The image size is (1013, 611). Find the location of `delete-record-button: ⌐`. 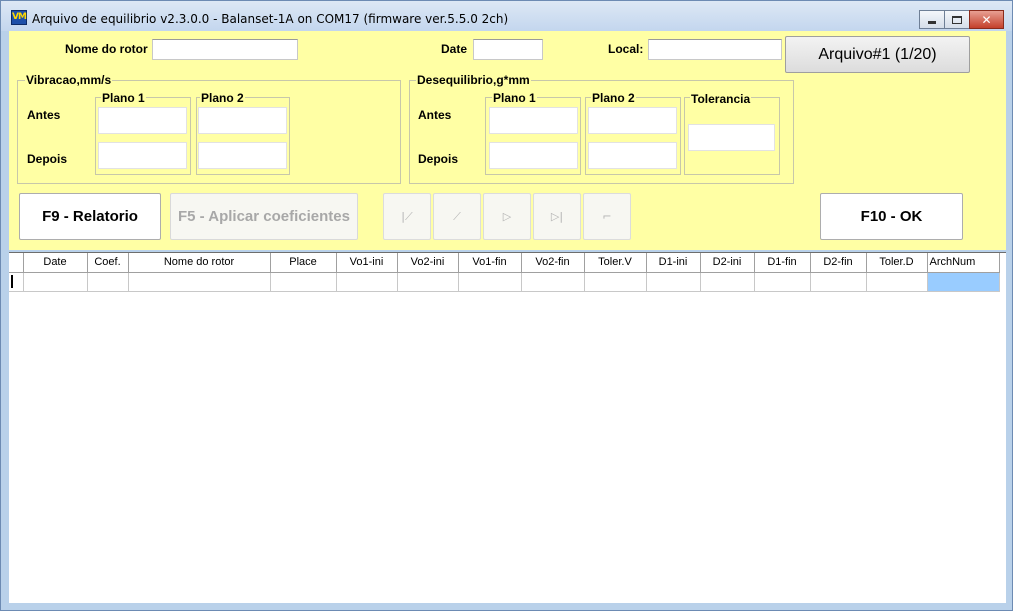

delete-record-button: ⌐ is located at coordinates (607, 216).